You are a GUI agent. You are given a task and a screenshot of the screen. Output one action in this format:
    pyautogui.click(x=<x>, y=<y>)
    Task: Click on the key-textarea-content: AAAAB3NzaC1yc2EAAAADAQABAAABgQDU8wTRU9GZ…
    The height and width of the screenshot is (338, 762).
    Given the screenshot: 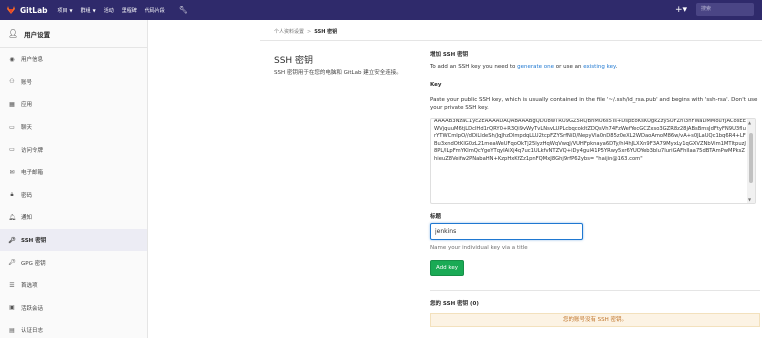 What is the action you would take?
    pyautogui.click(x=590, y=140)
    